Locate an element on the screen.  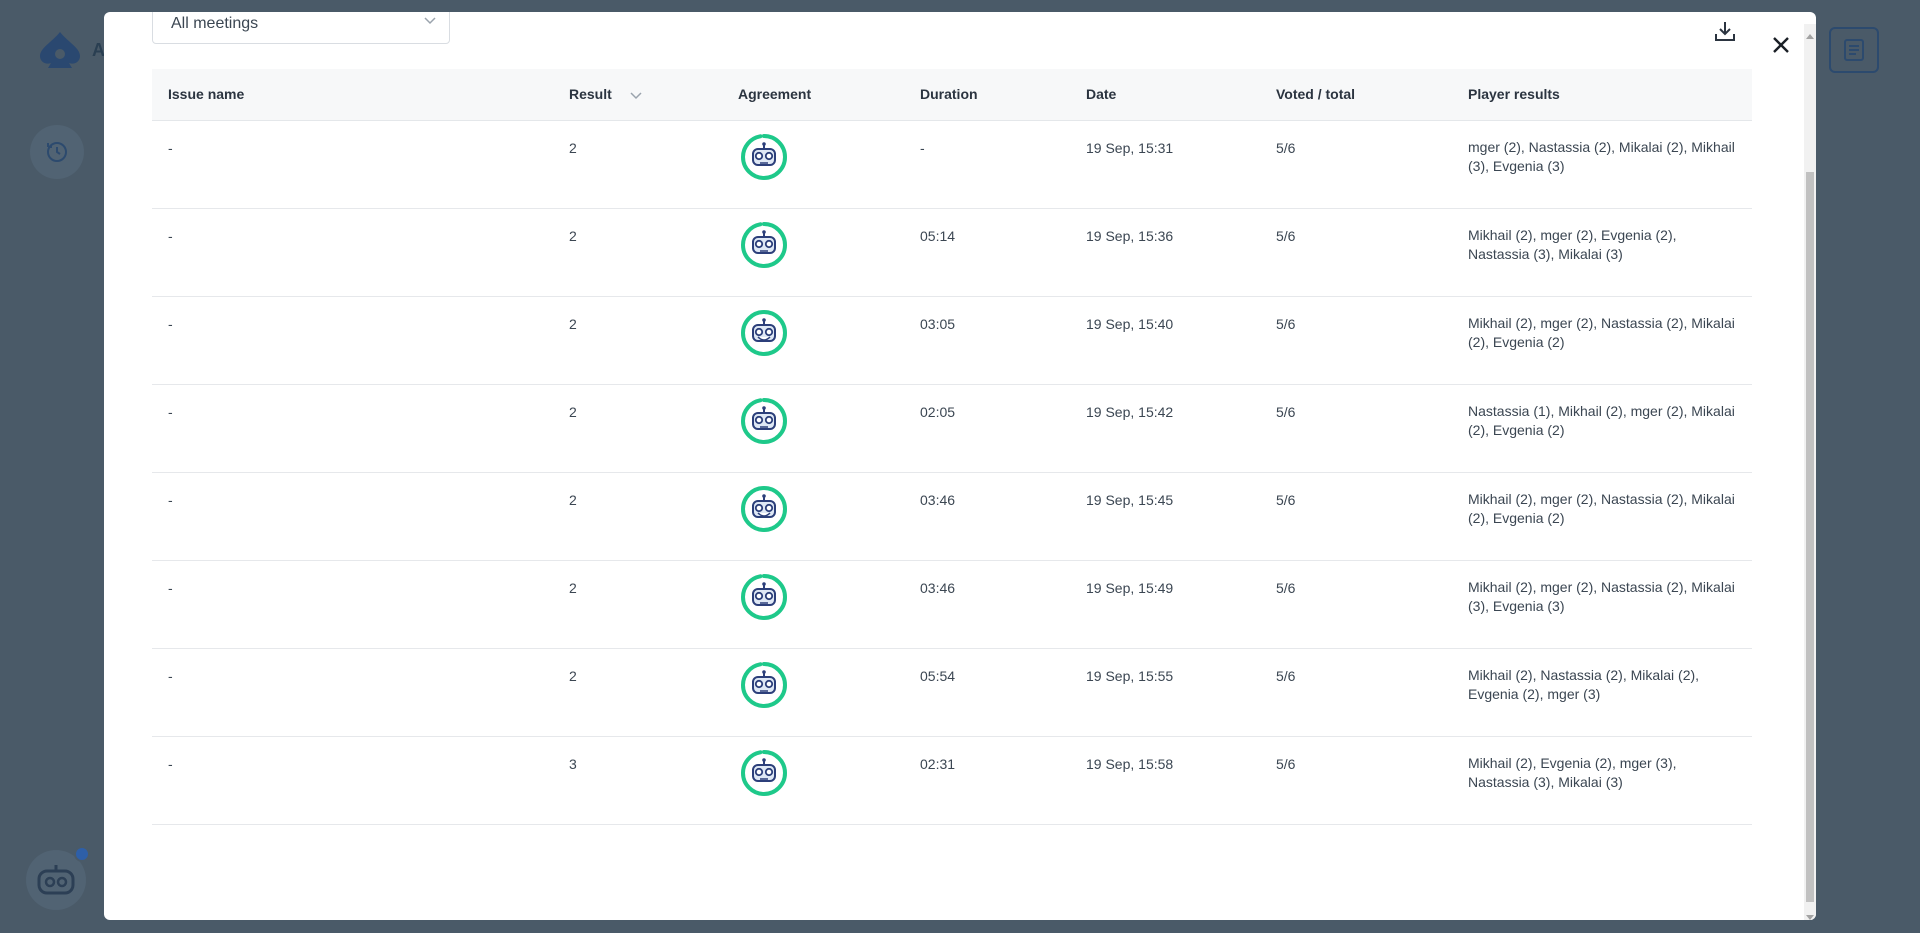
history-button is located at coordinates (57, 152).